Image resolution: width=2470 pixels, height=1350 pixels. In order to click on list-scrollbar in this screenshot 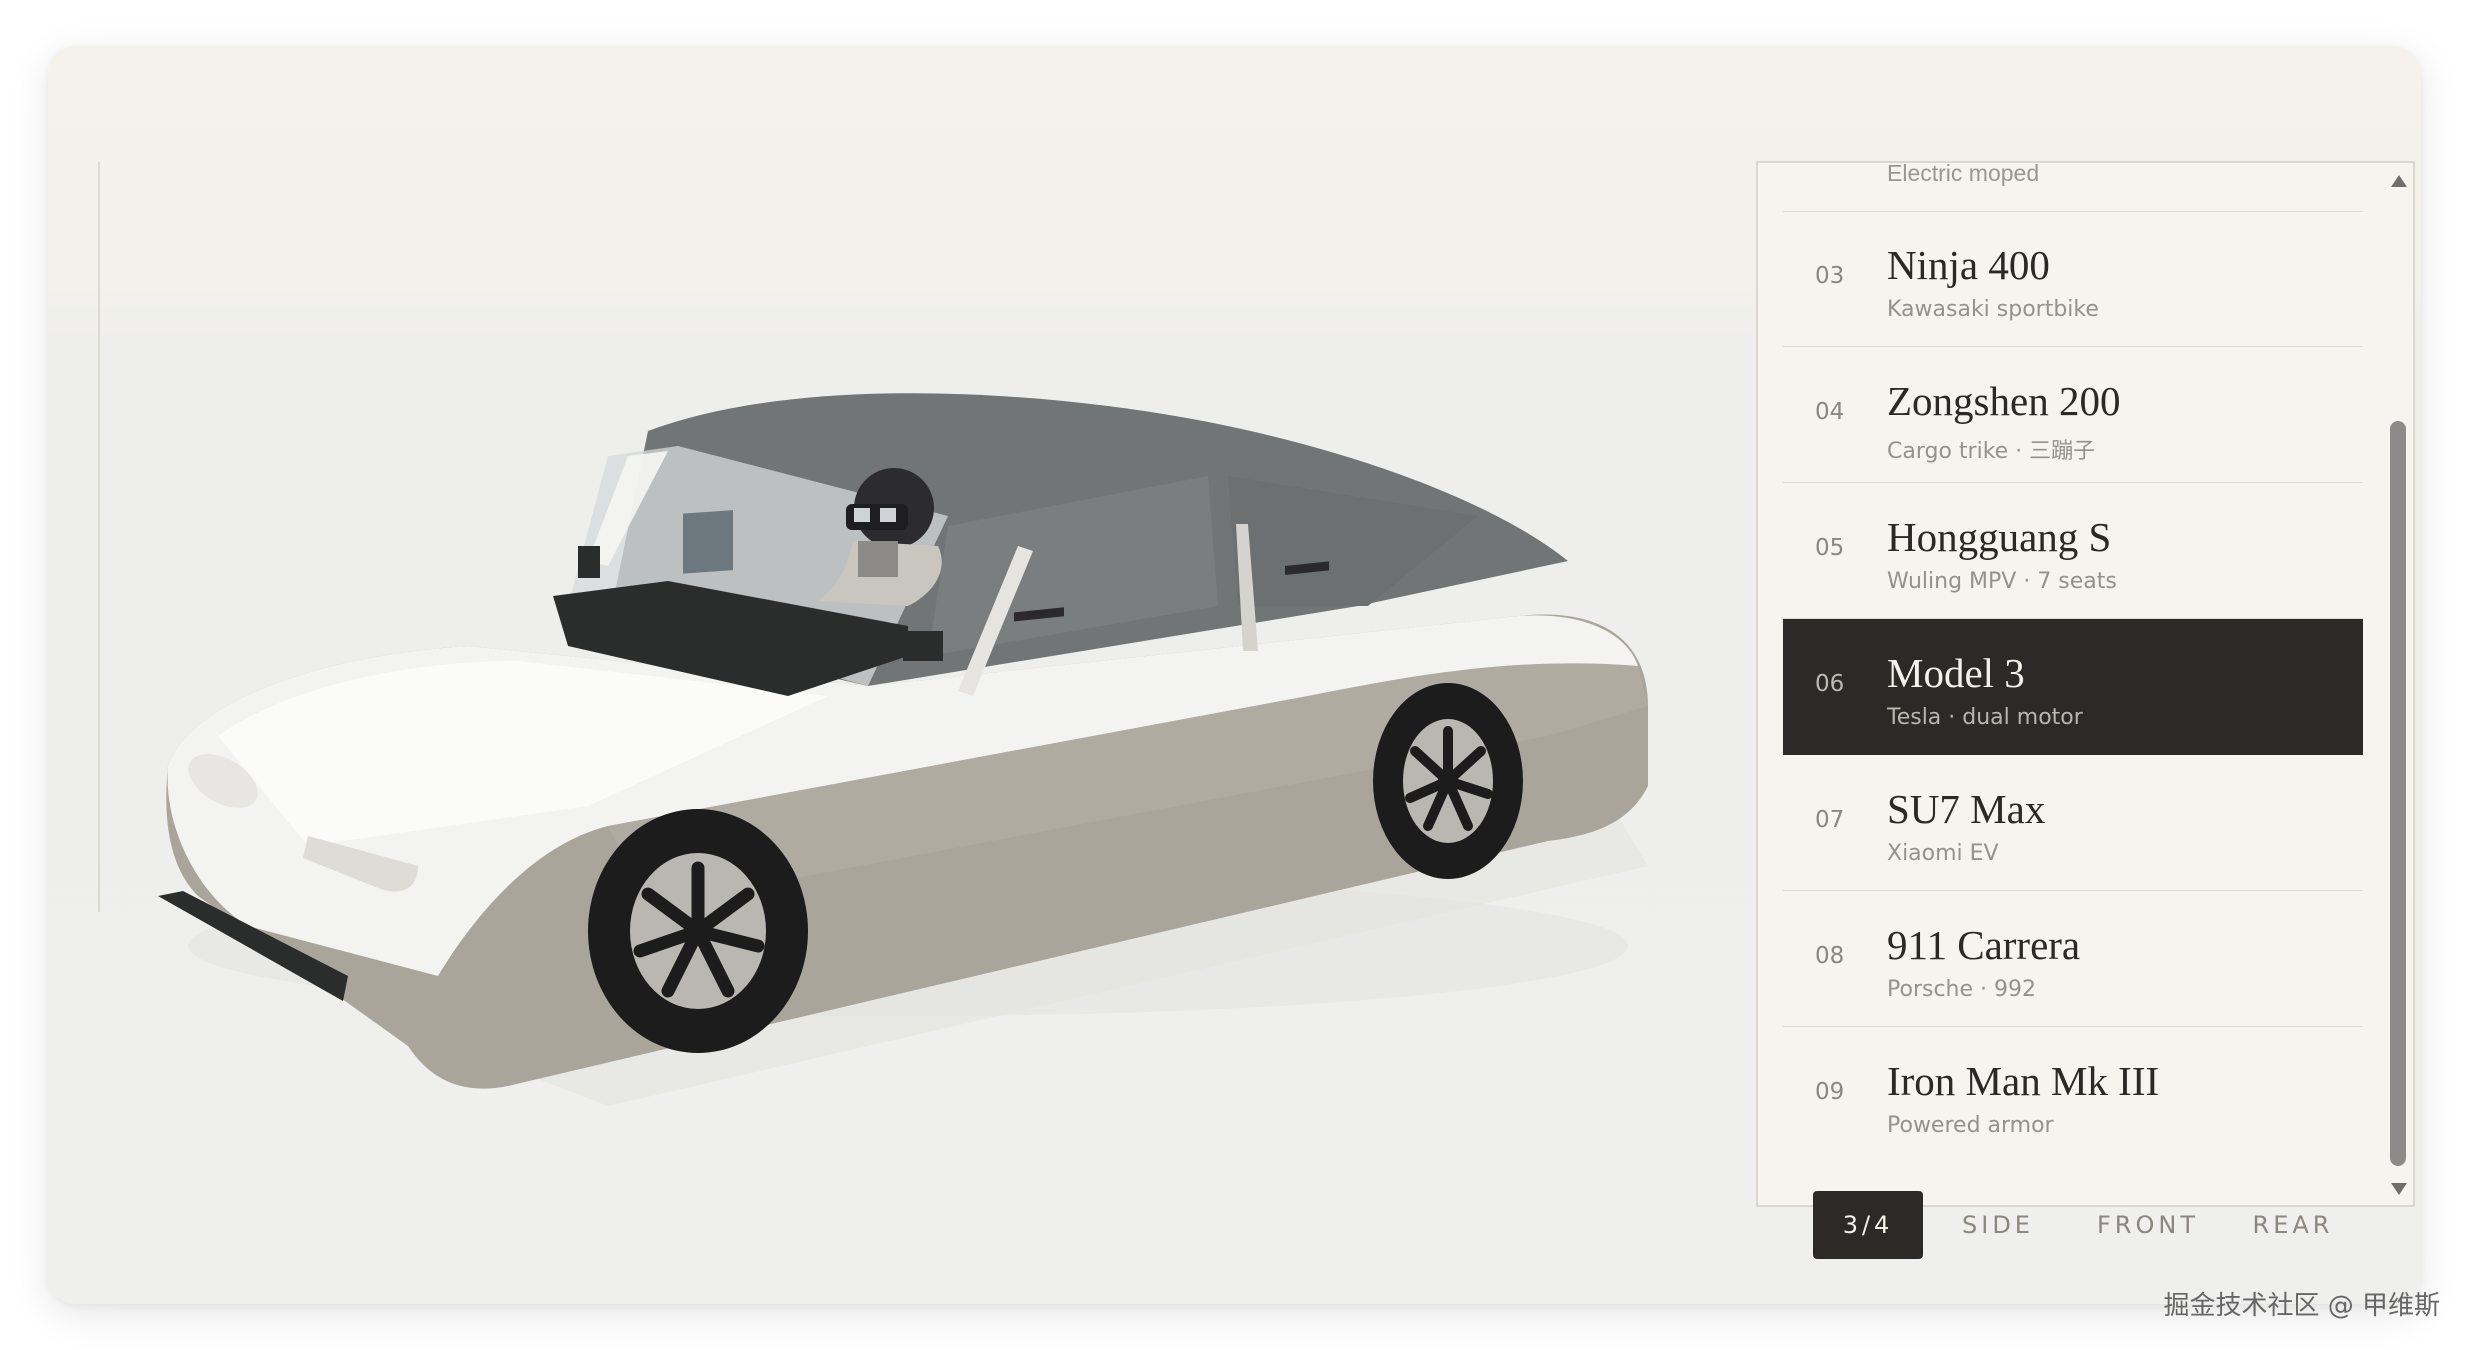, I will do `click(2399, 684)`.